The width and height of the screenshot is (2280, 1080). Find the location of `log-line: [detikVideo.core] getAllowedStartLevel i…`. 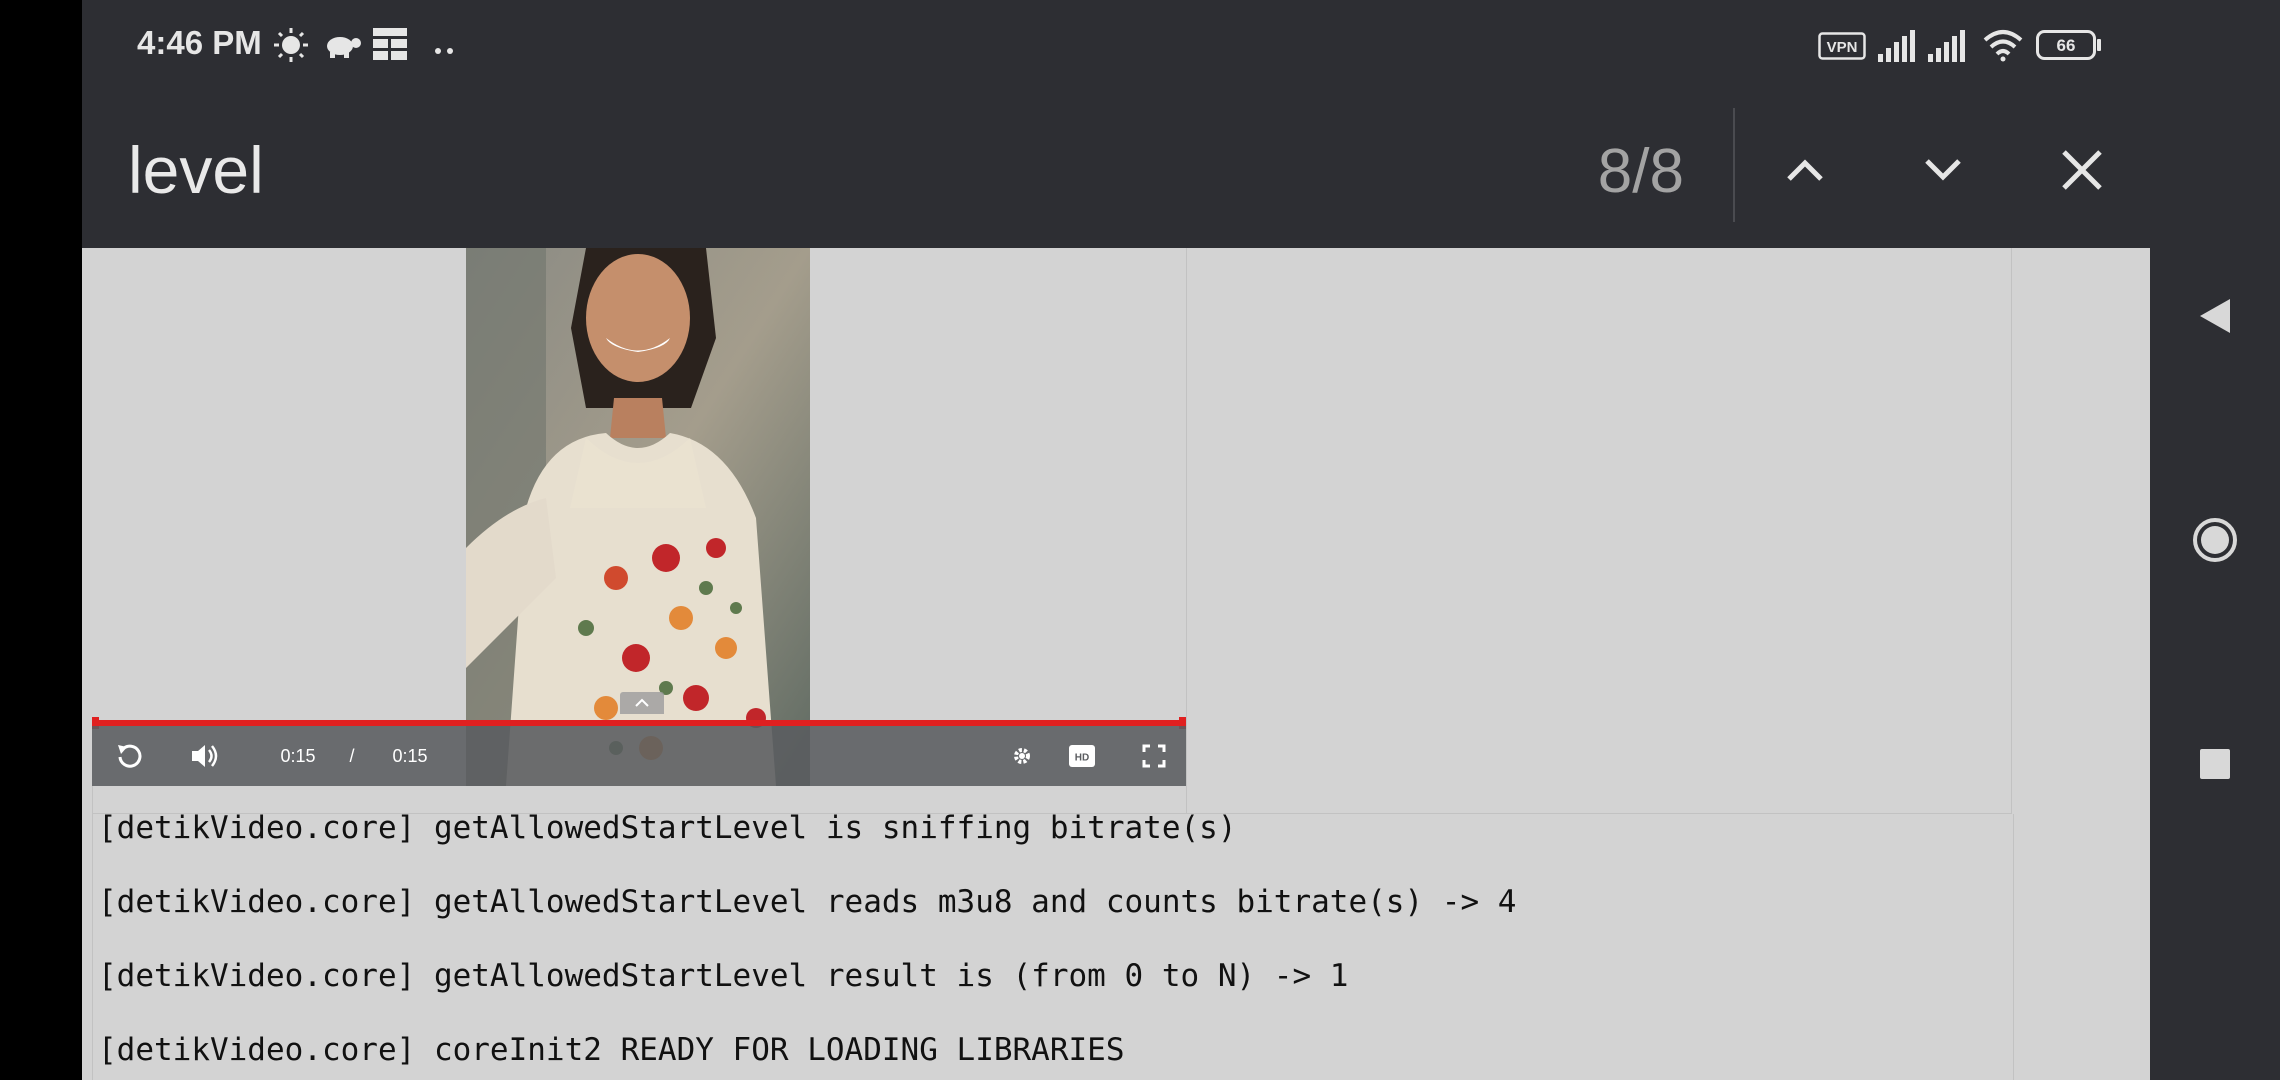

log-line: [detikVideo.core] getAllowedStartLevel i… is located at coordinates (667, 828).